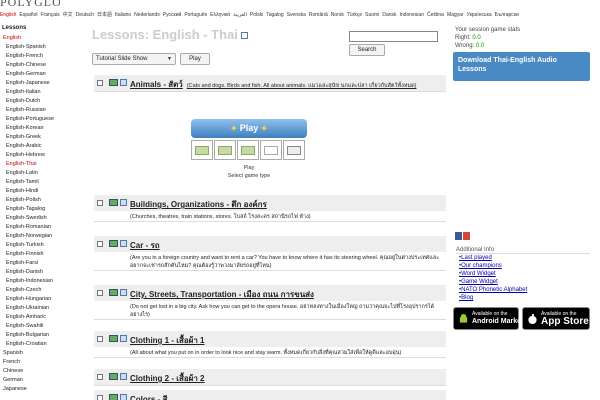  What do you see at coordinates (42, 344) in the screenshot?
I see `sidebar-item: English-Croatian` at bounding box center [42, 344].